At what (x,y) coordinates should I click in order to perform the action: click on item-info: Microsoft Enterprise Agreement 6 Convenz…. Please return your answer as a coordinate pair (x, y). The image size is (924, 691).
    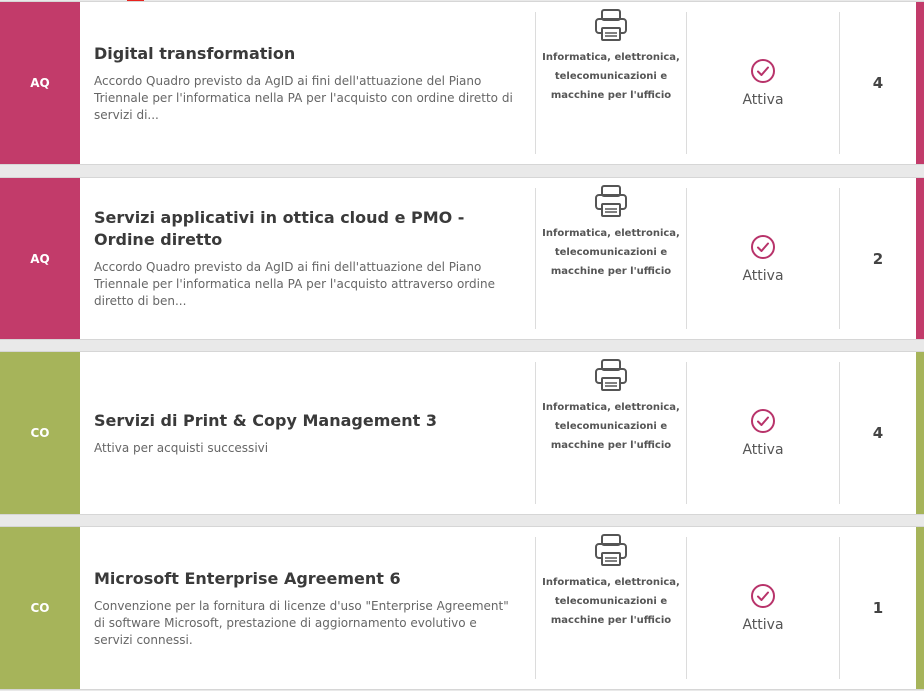
    Looking at the image, I should click on (307, 608).